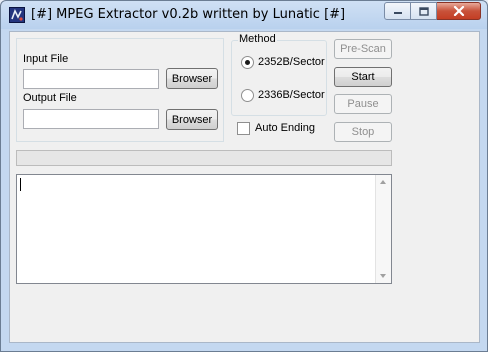 The image size is (488, 352). I want to click on method-2352-radio, so click(247, 62).